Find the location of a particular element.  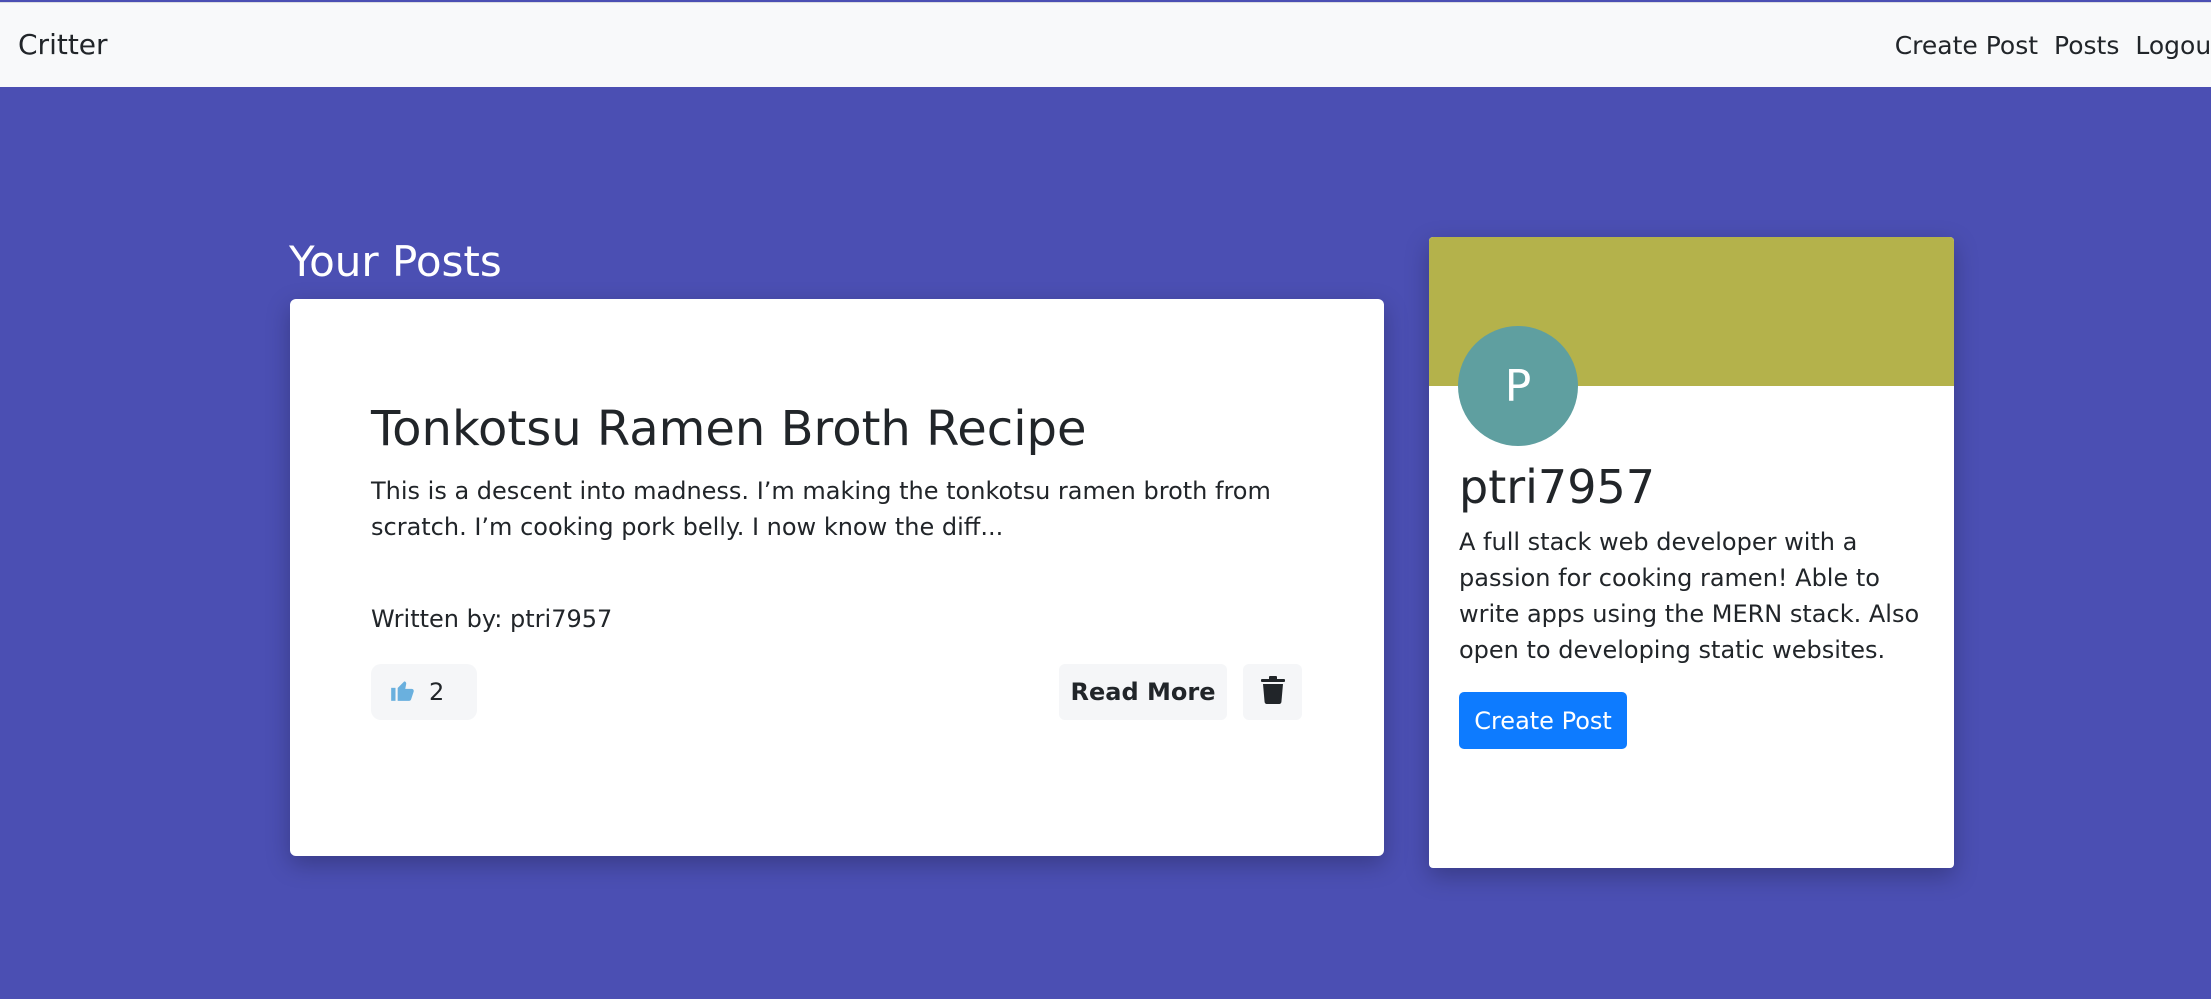

trash-icon is located at coordinates (1272, 692).